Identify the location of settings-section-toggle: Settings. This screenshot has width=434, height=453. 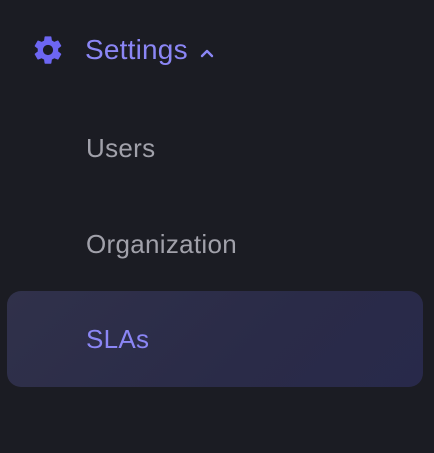
(122, 50).